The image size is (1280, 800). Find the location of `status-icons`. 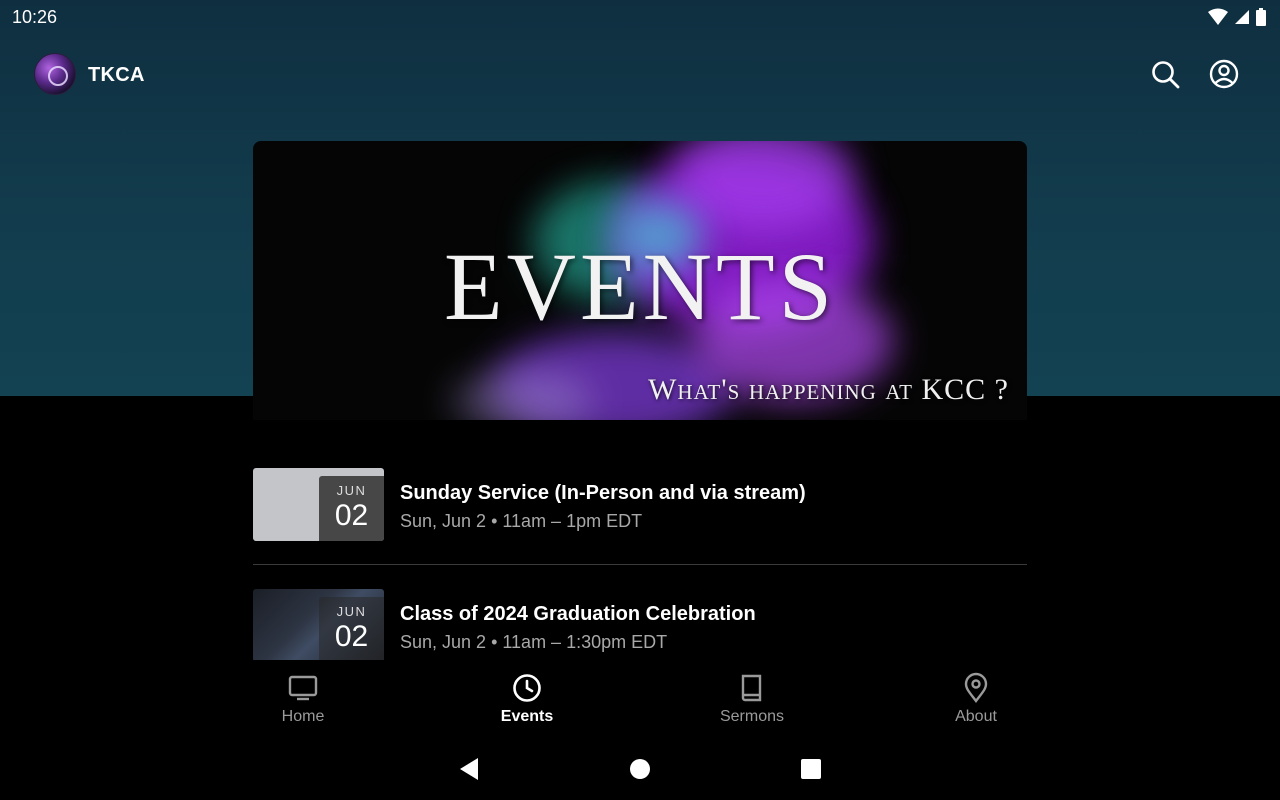

status-icons is located at coordinates (1237, 17).